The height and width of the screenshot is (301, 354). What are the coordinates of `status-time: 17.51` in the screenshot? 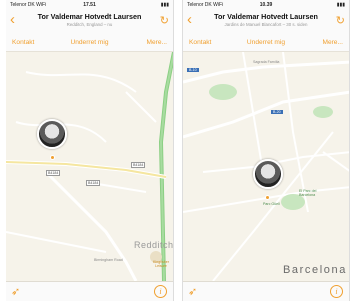 It's located at (89, 5).